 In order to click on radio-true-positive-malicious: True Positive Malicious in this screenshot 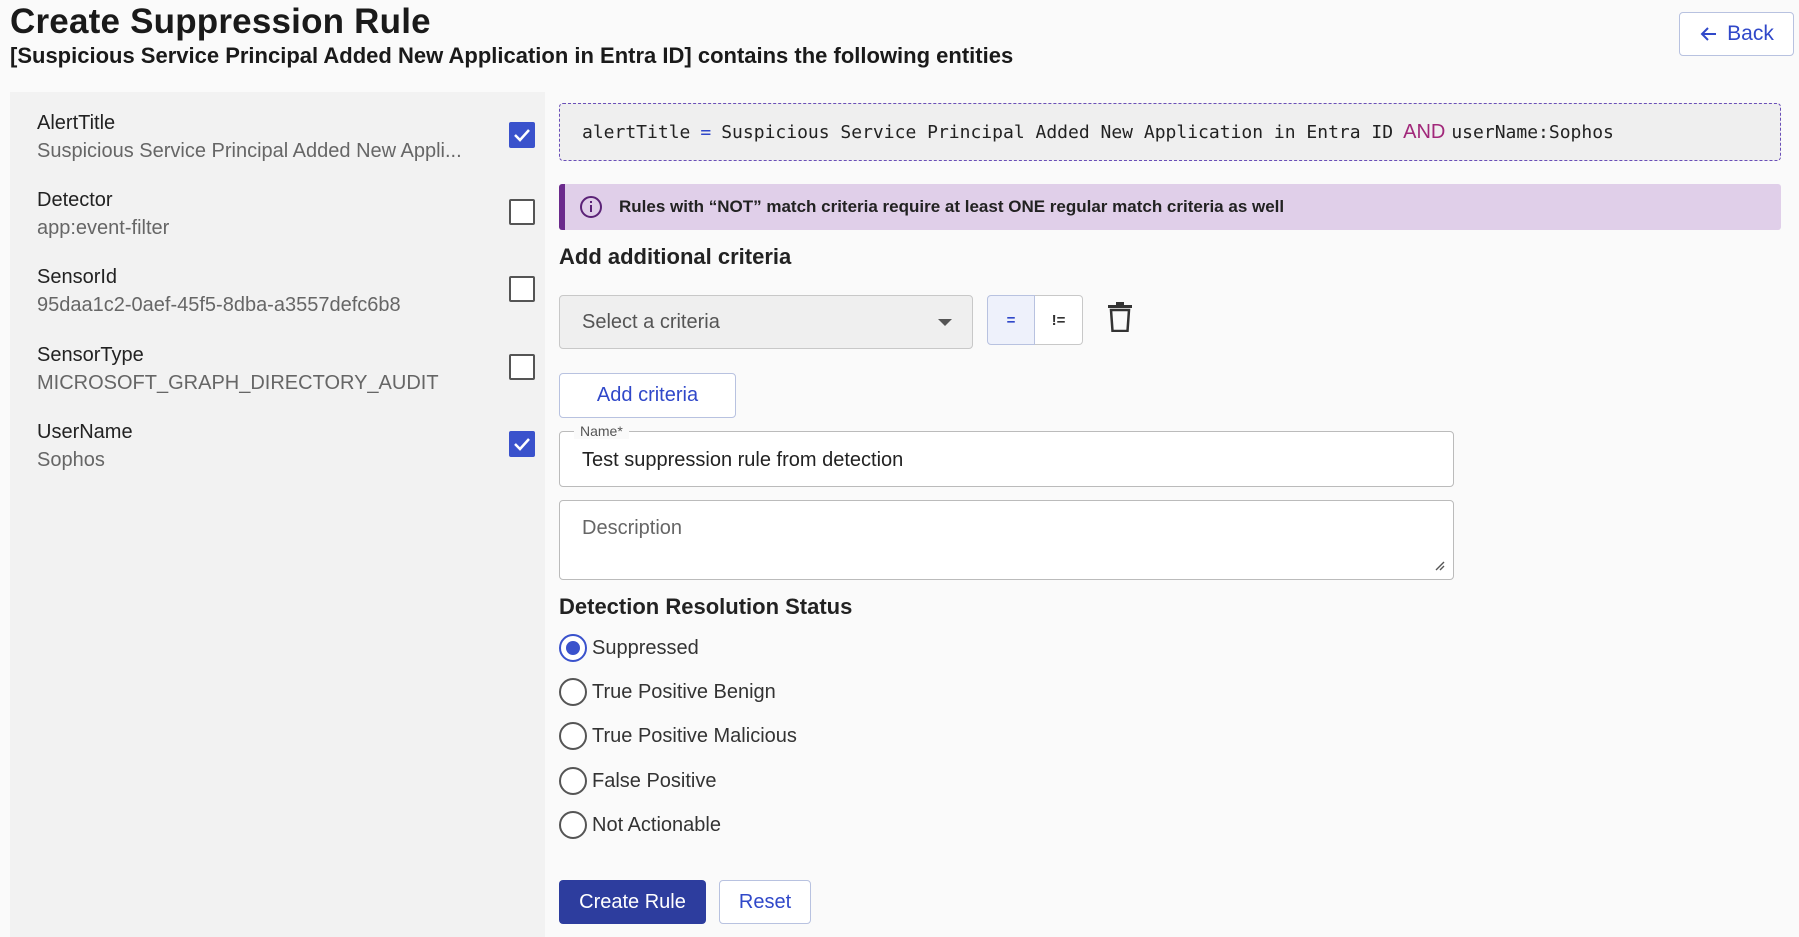, I will do `click(678, 736)`.